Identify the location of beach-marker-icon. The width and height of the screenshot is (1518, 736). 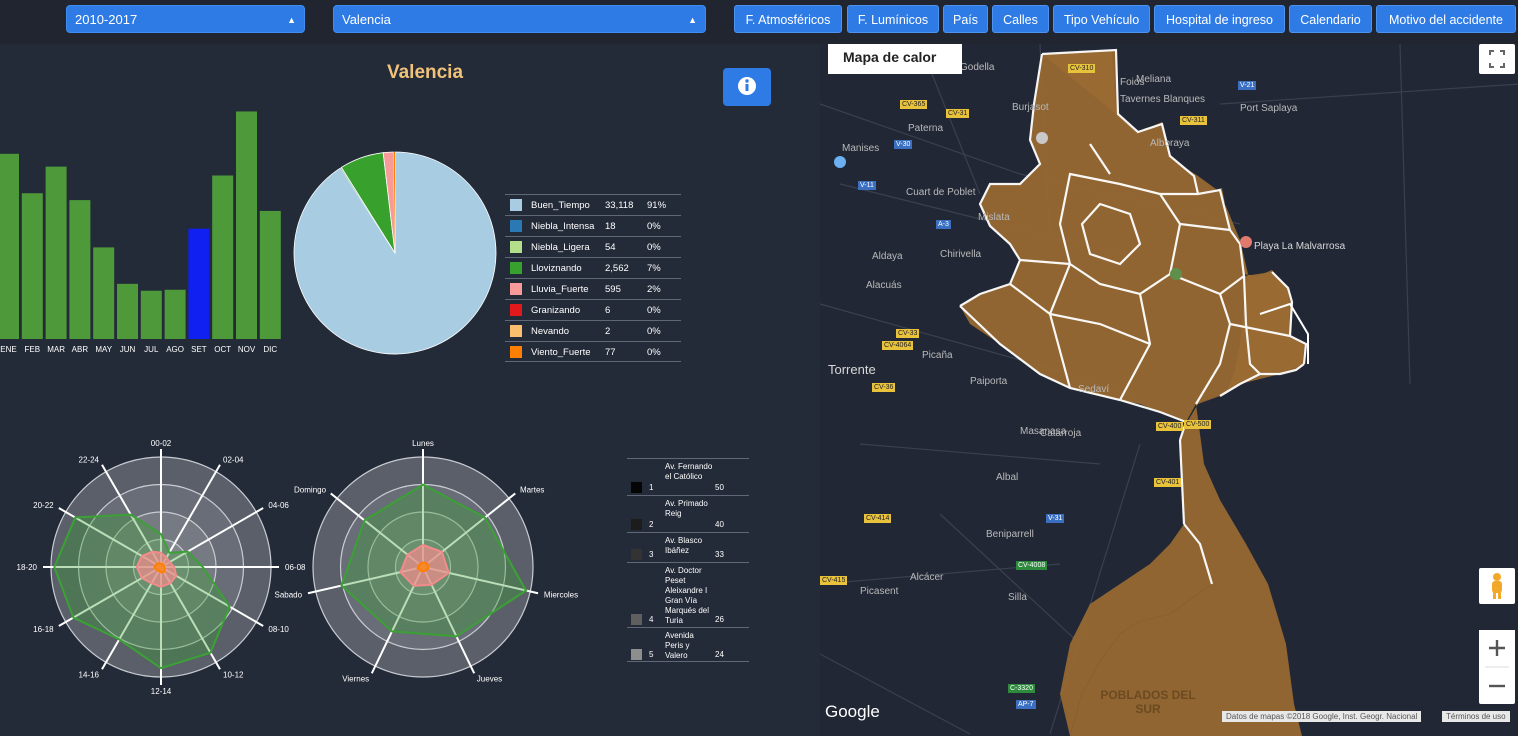
(1246, 242).